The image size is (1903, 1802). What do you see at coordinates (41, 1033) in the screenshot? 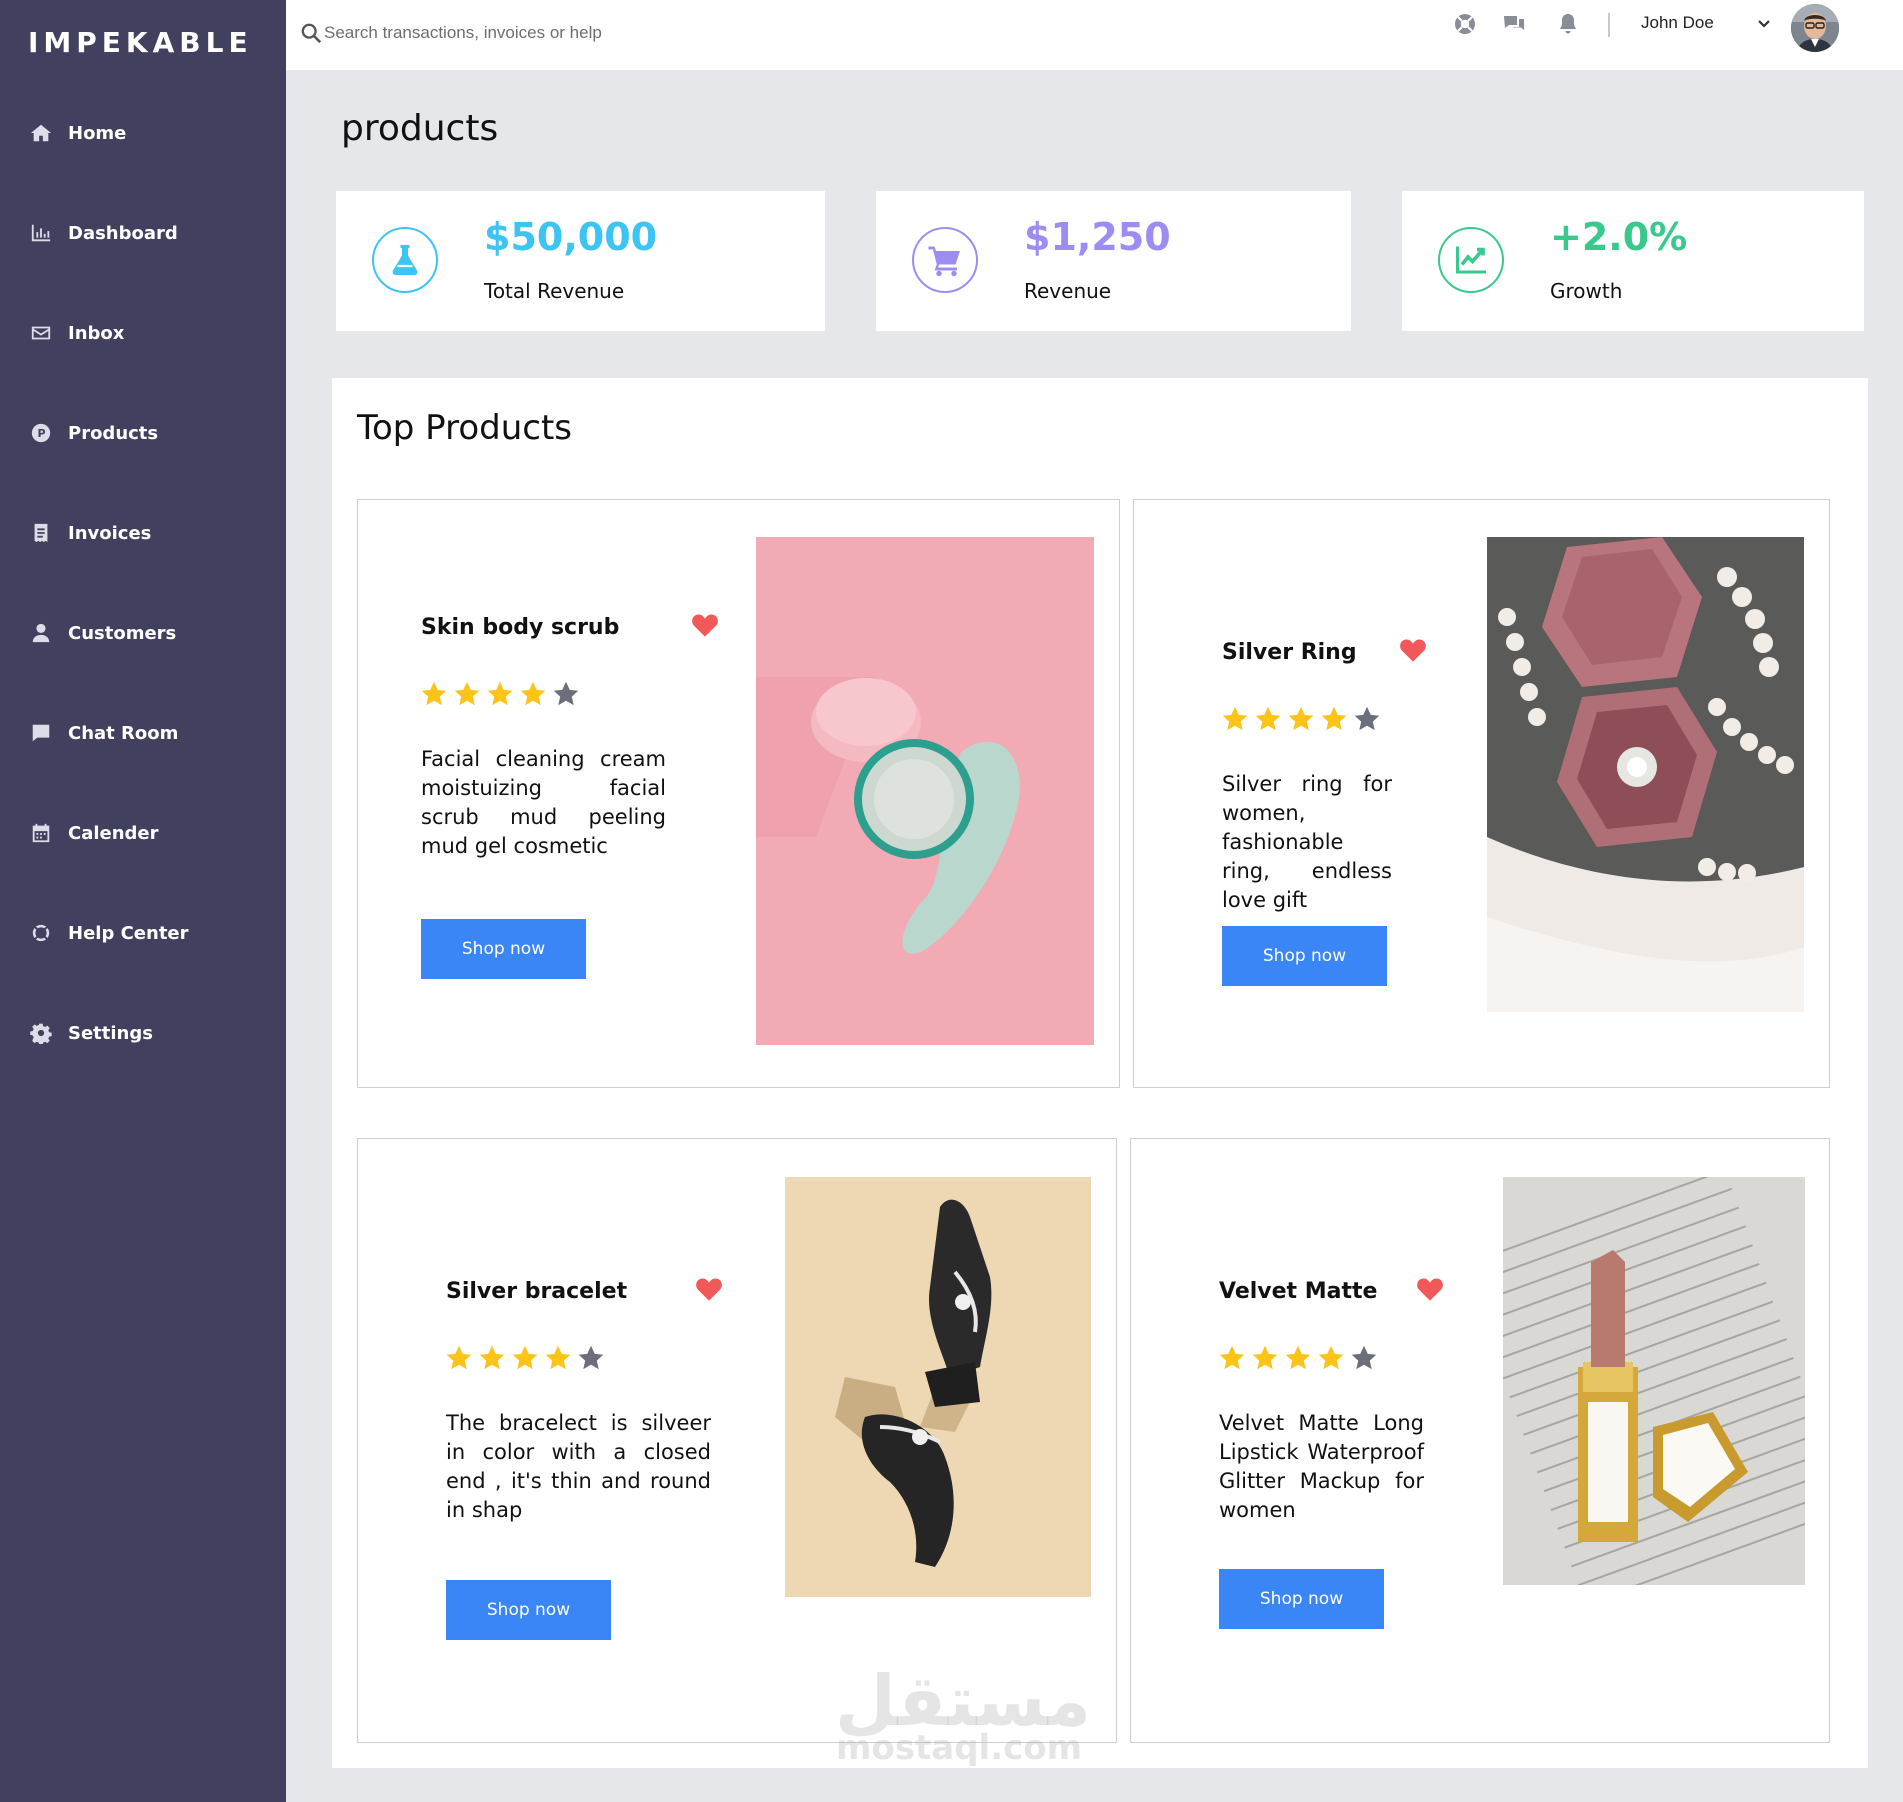
I see `gear-icon` at bounding box center [41, 1033].